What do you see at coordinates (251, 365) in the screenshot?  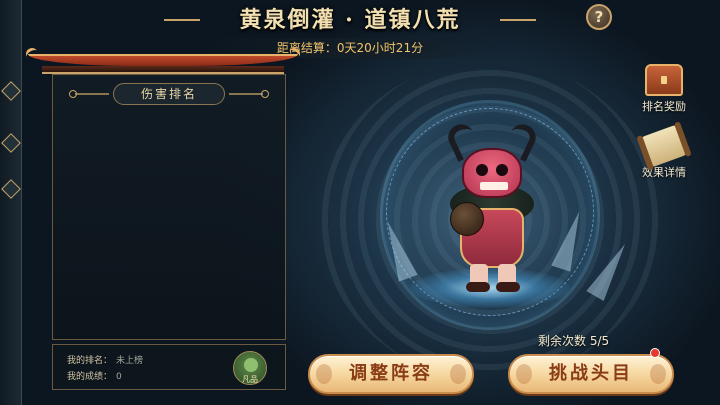 I see `avatar-face` at bounding box center [251, 365].